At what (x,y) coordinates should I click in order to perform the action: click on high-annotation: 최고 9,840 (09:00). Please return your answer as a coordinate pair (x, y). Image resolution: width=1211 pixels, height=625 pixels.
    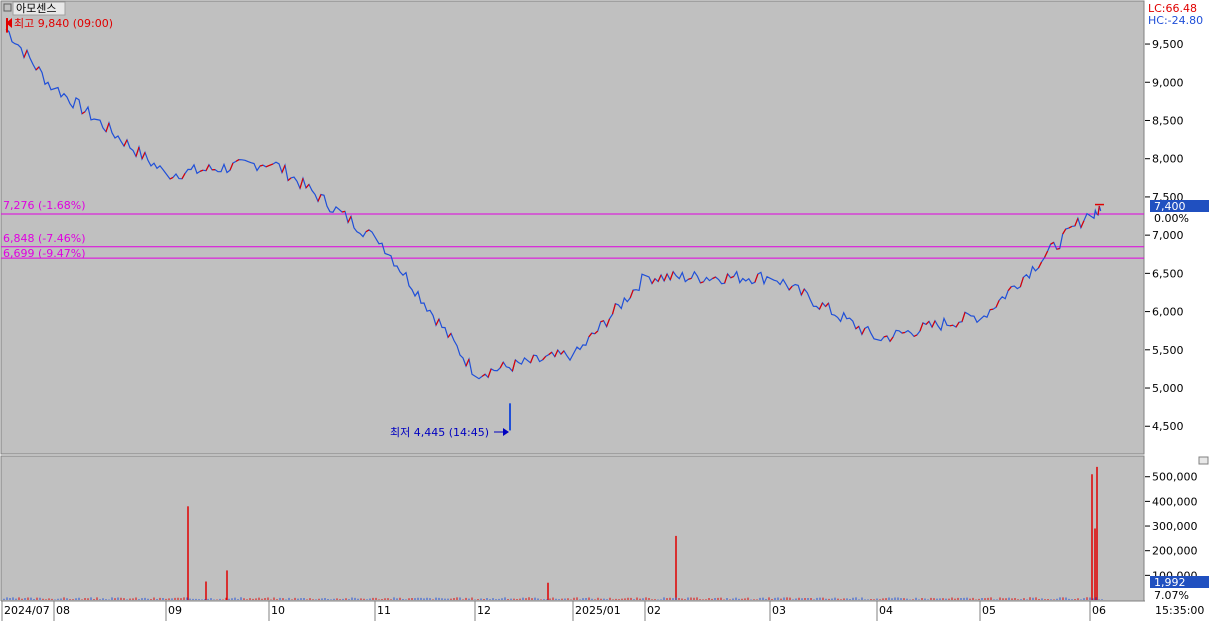
    Looking at the image, I should click on (63, 23).